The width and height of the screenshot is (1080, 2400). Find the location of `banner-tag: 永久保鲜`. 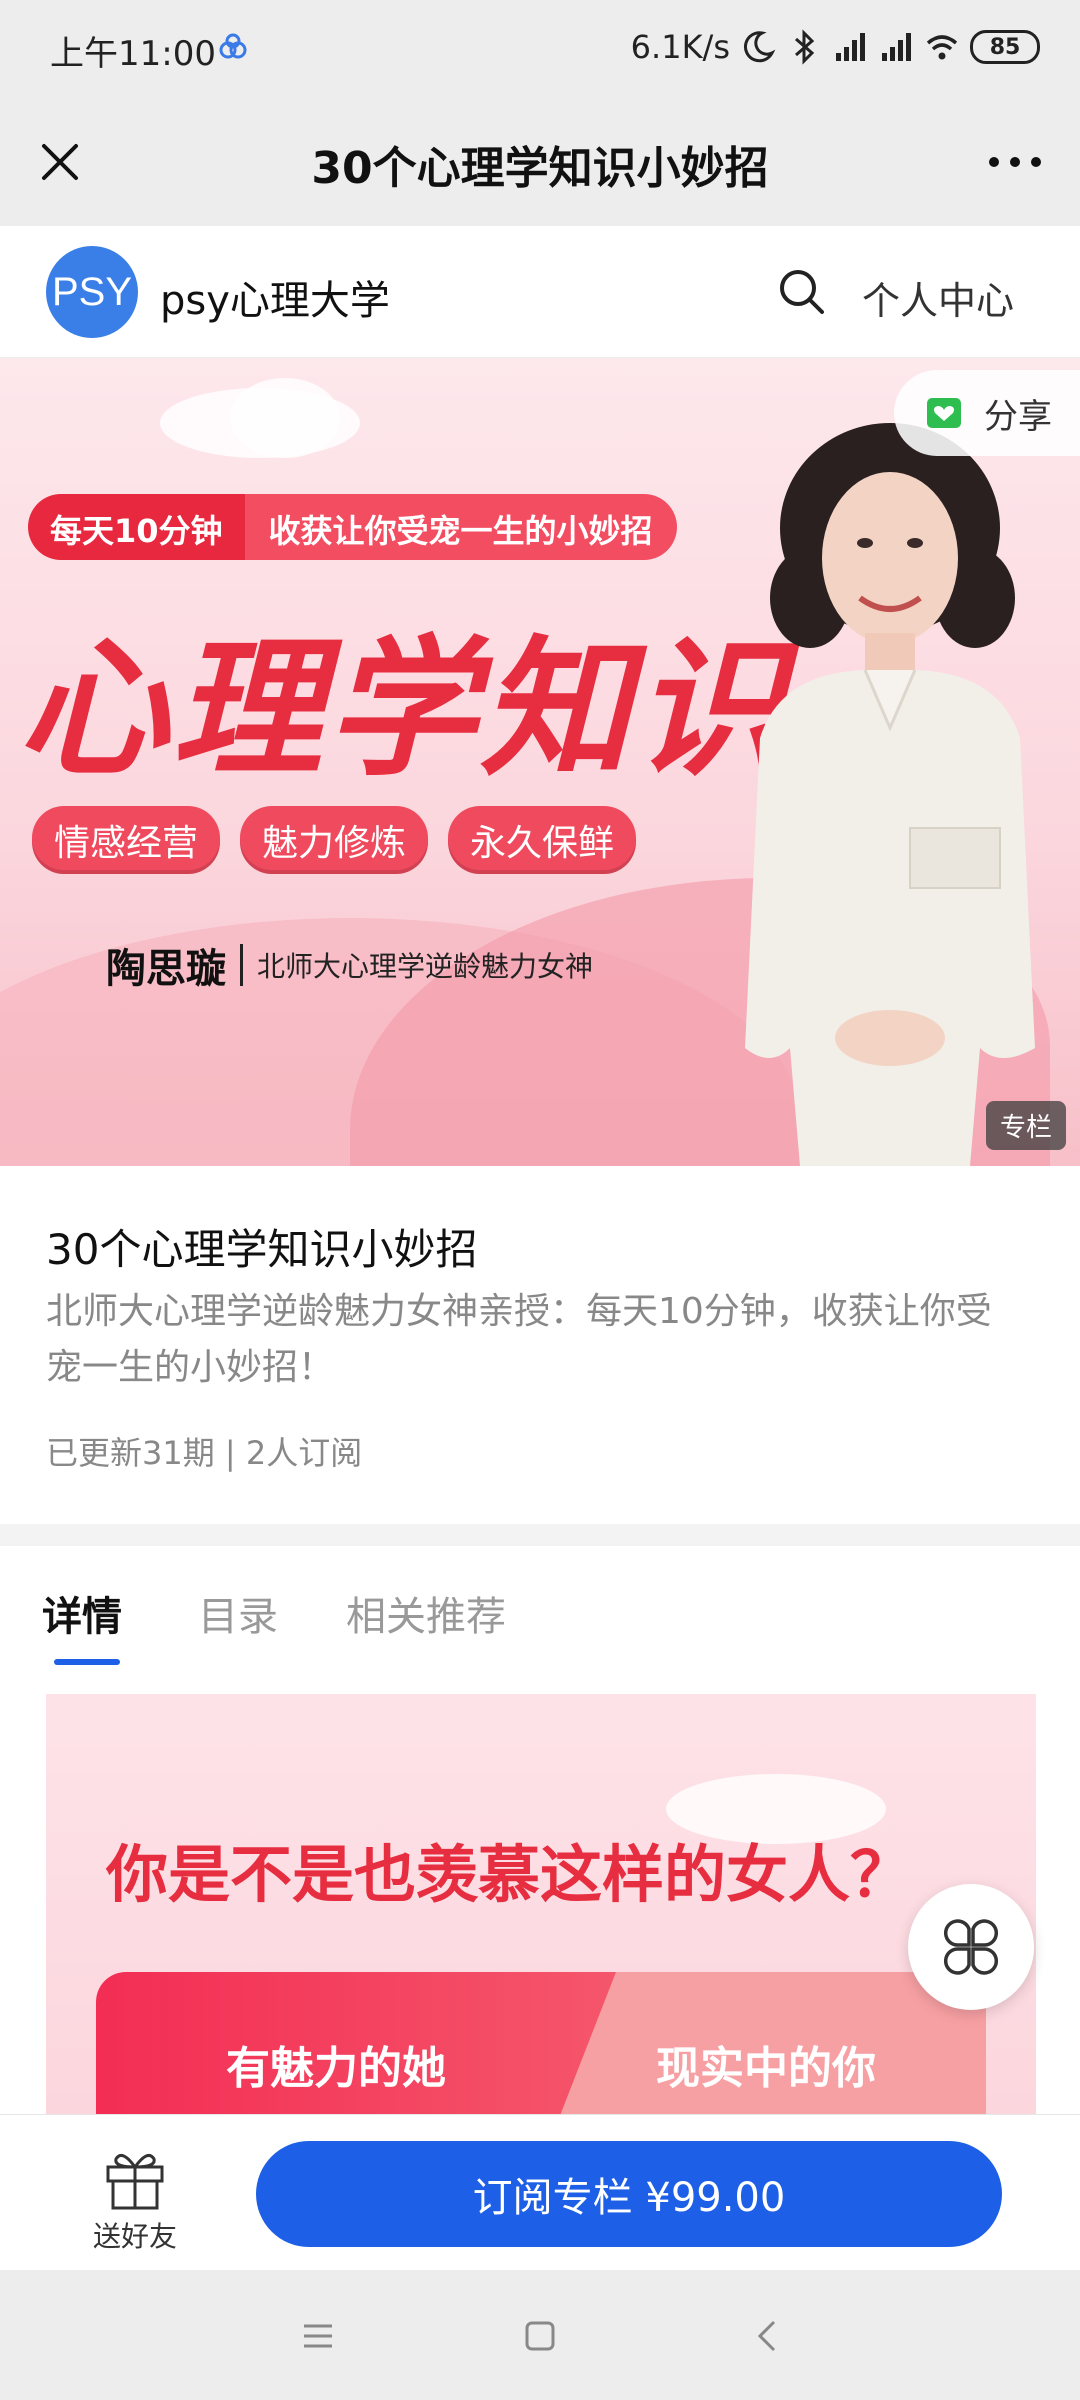

banner-tag: 永久保鲜 is located at coordinates (542, 840).